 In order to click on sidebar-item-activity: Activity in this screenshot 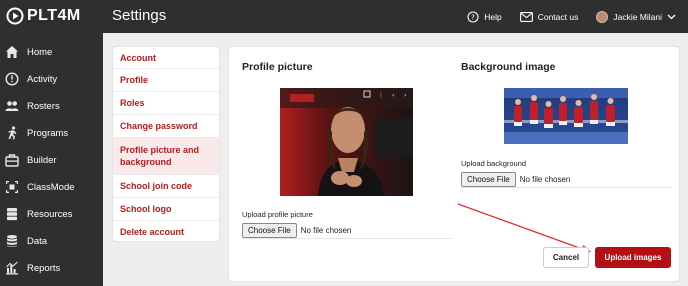, I will do `click(51, 79)`.